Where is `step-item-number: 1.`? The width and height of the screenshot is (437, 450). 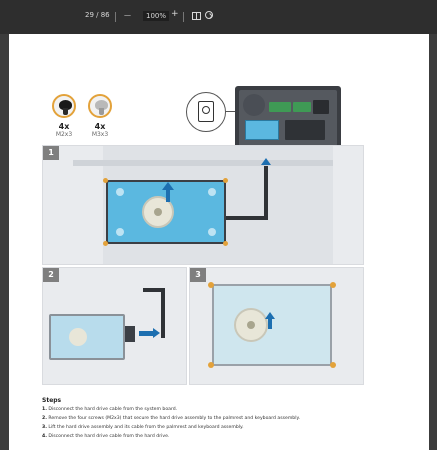 step-item-number: 1. is located at coordinates (44, 409).